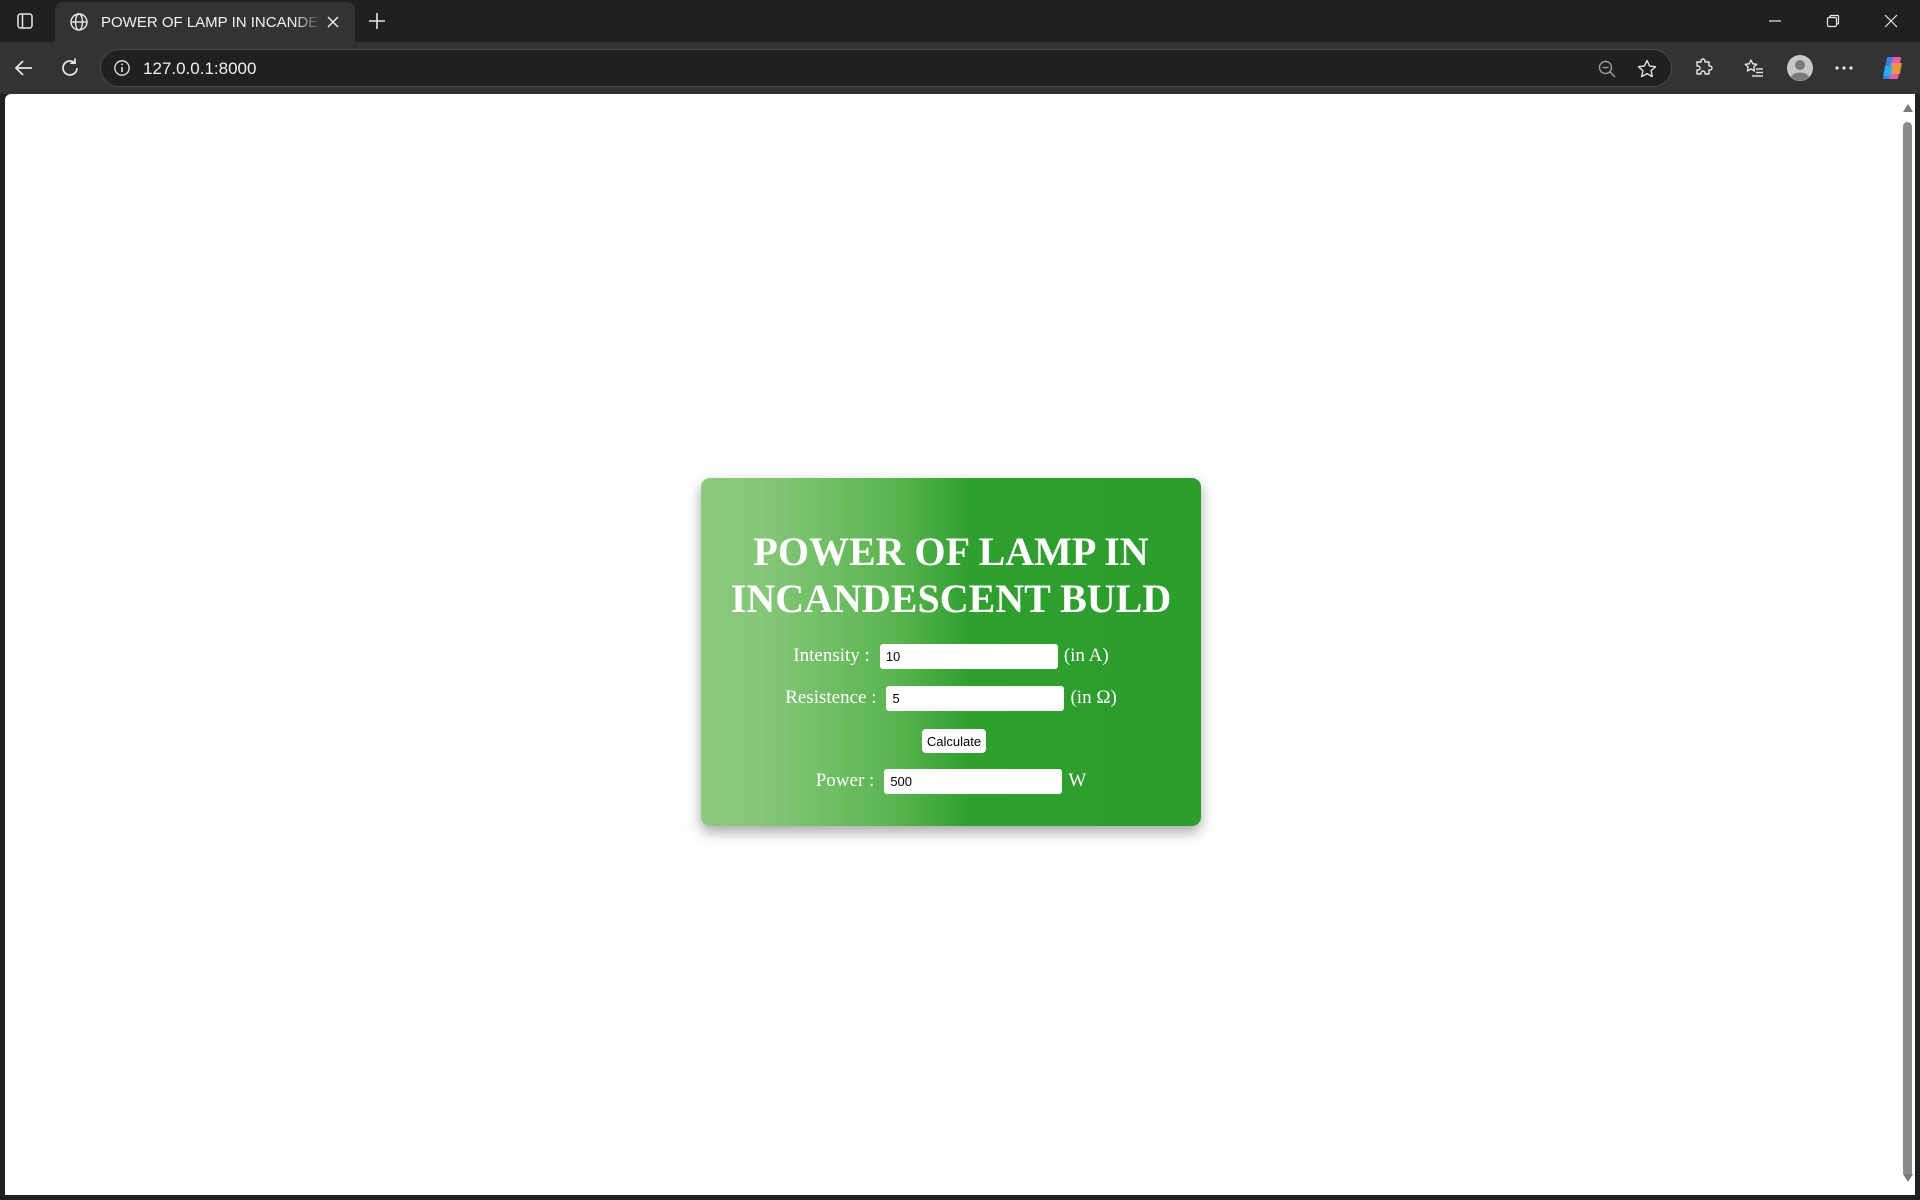  Describe the element at coordinates (24, 68) in the screenshot. I see `back-icon` at that location.